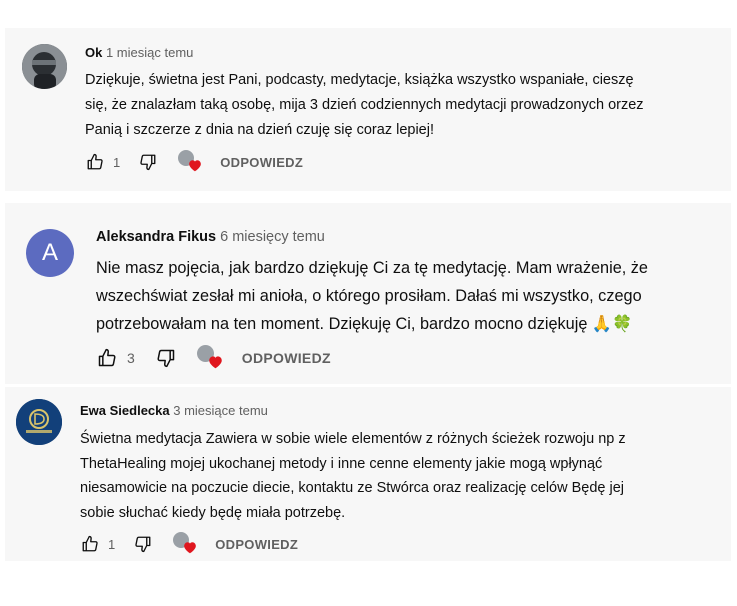 The width and height of the screenshot is (737, 606). Describe the element at coordinates (220, 410) in the screenshot. I see `comment-time: 3 miesiące temu` at that location.